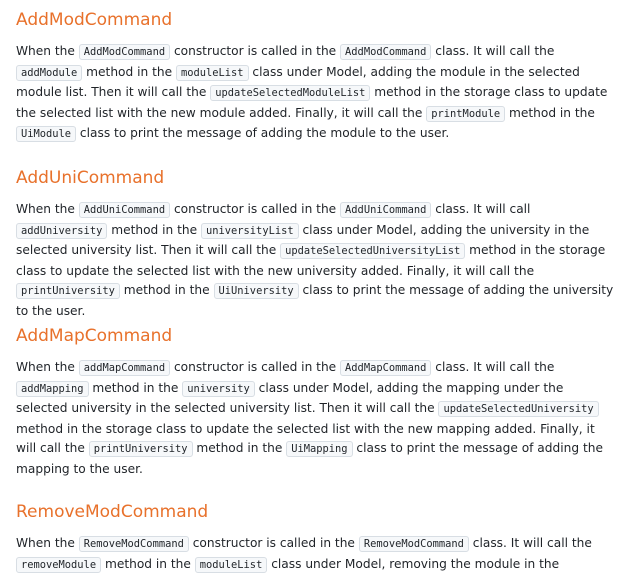 The width and height of the screenshot is (628, 578). What do you see at coordinates (319, 449) in the screenshot?
I see `inline-code: UiMapping` at bounding box center [319, 449].